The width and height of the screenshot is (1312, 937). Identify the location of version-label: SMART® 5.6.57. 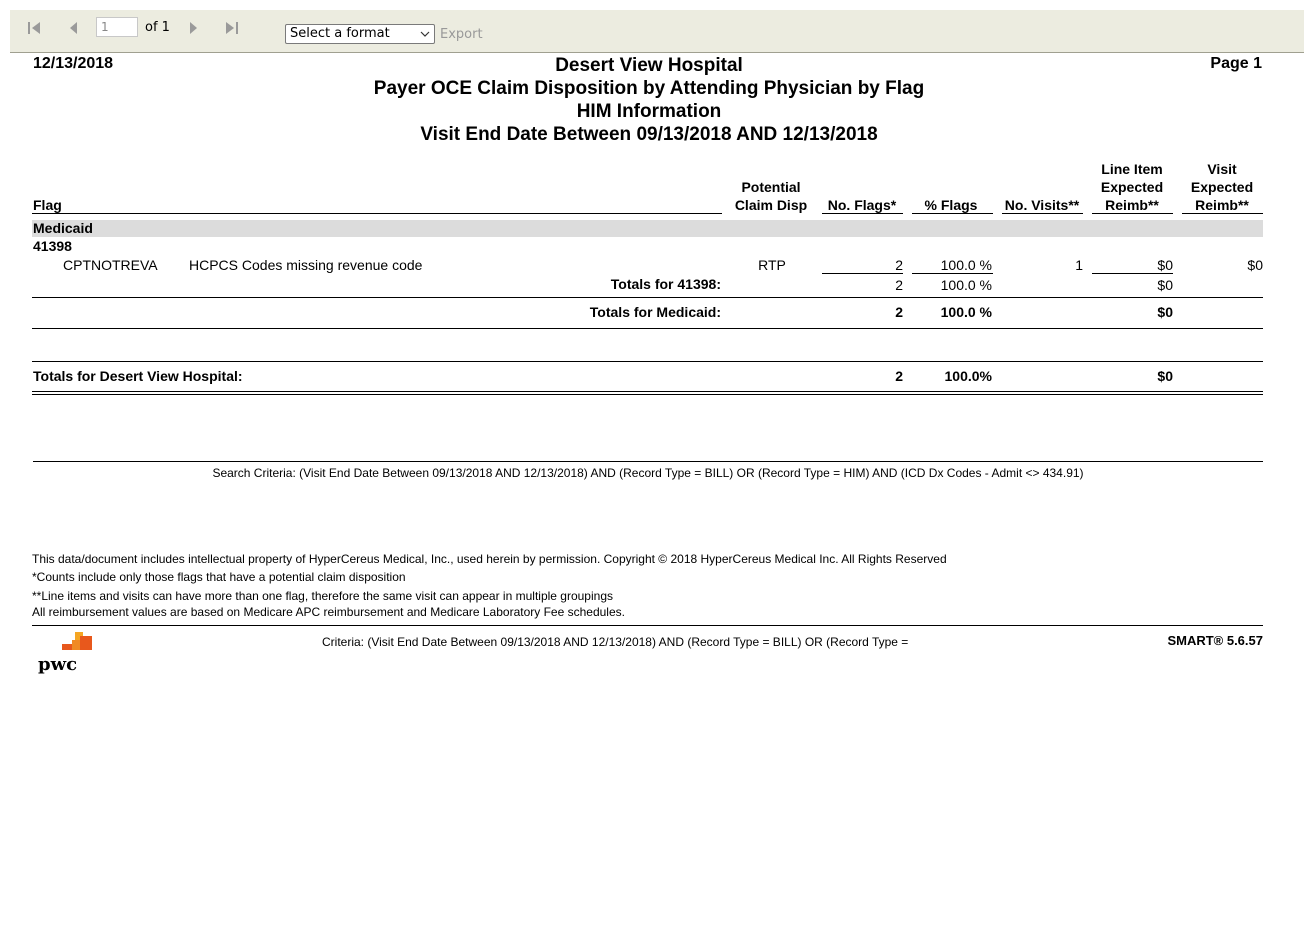
(1215, 640).